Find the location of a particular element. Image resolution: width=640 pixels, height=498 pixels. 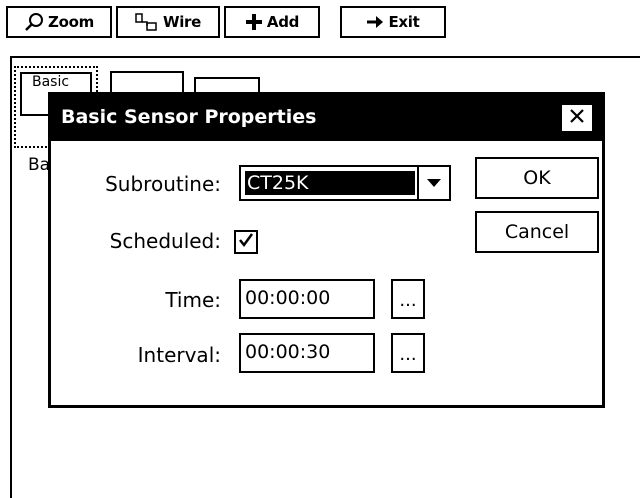

zoom-button: Zoom is located at coordinates (59, 22).